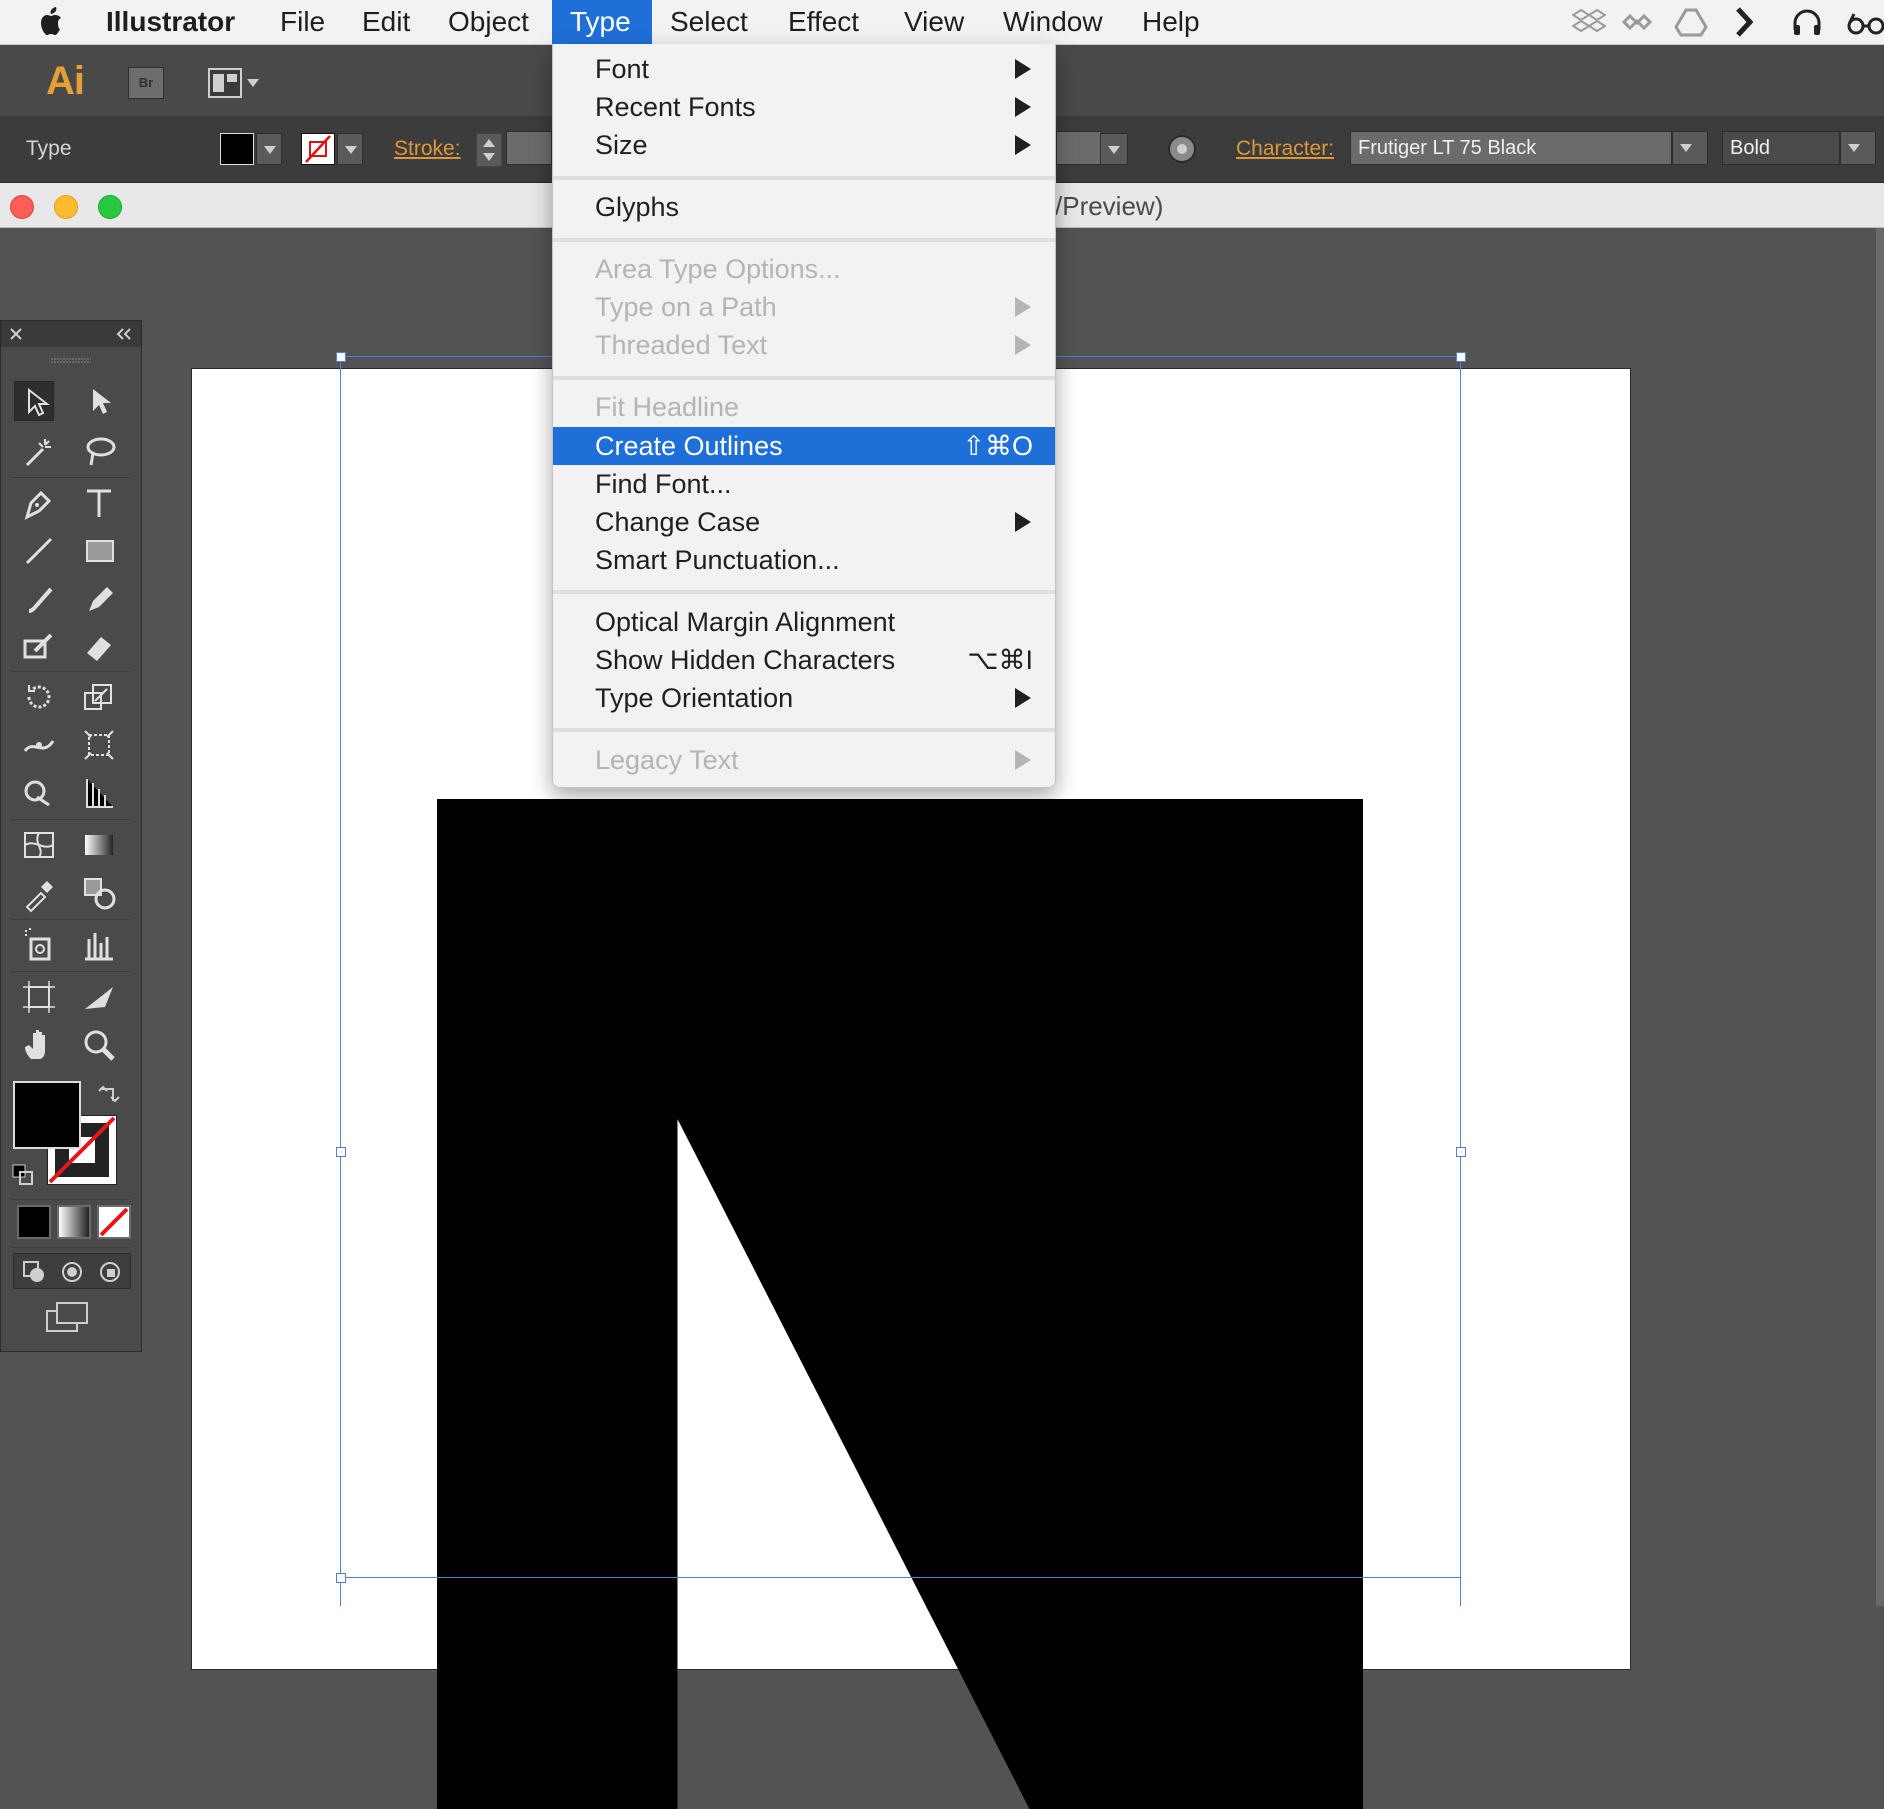  What do you see at coordinates (804, 207) in the screenshot?
I see `menu-item-glyphs: Glyphs` at bounding box center [804, 207].